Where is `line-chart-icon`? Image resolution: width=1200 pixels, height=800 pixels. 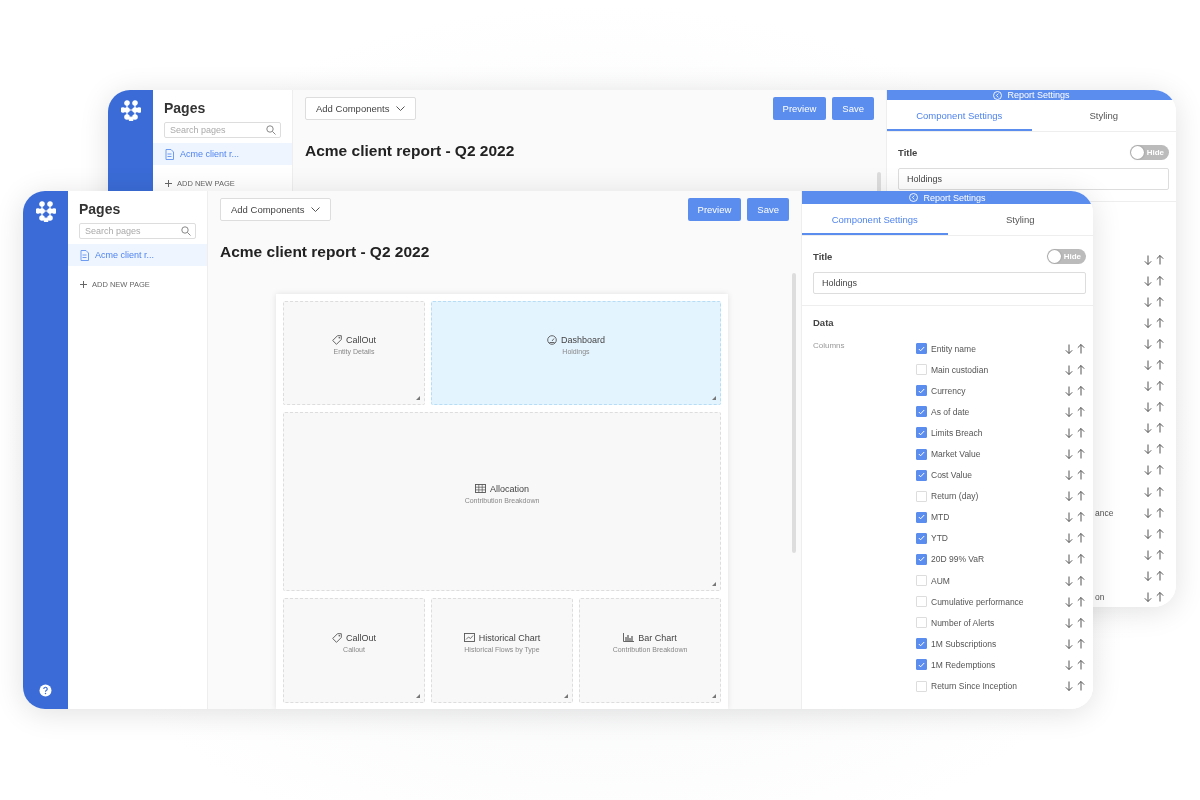
line-chart-icon is located at coordinates (469, 637).